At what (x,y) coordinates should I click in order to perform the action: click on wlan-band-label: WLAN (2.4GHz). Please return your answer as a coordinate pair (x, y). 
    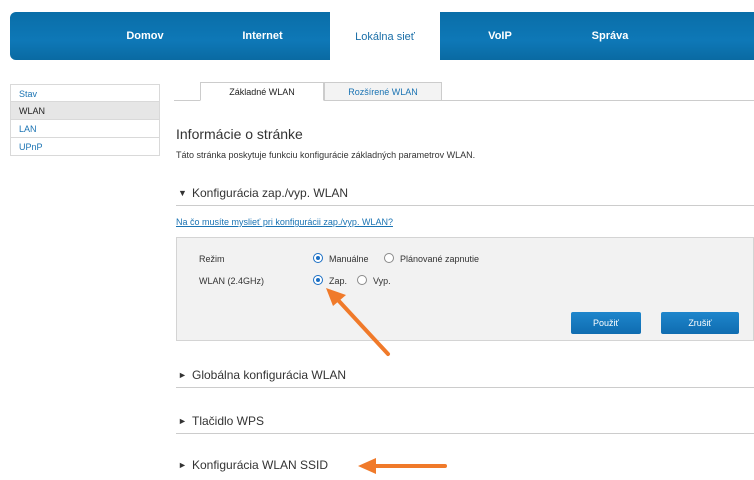
    Looking at the image, I should click on (232, 281).